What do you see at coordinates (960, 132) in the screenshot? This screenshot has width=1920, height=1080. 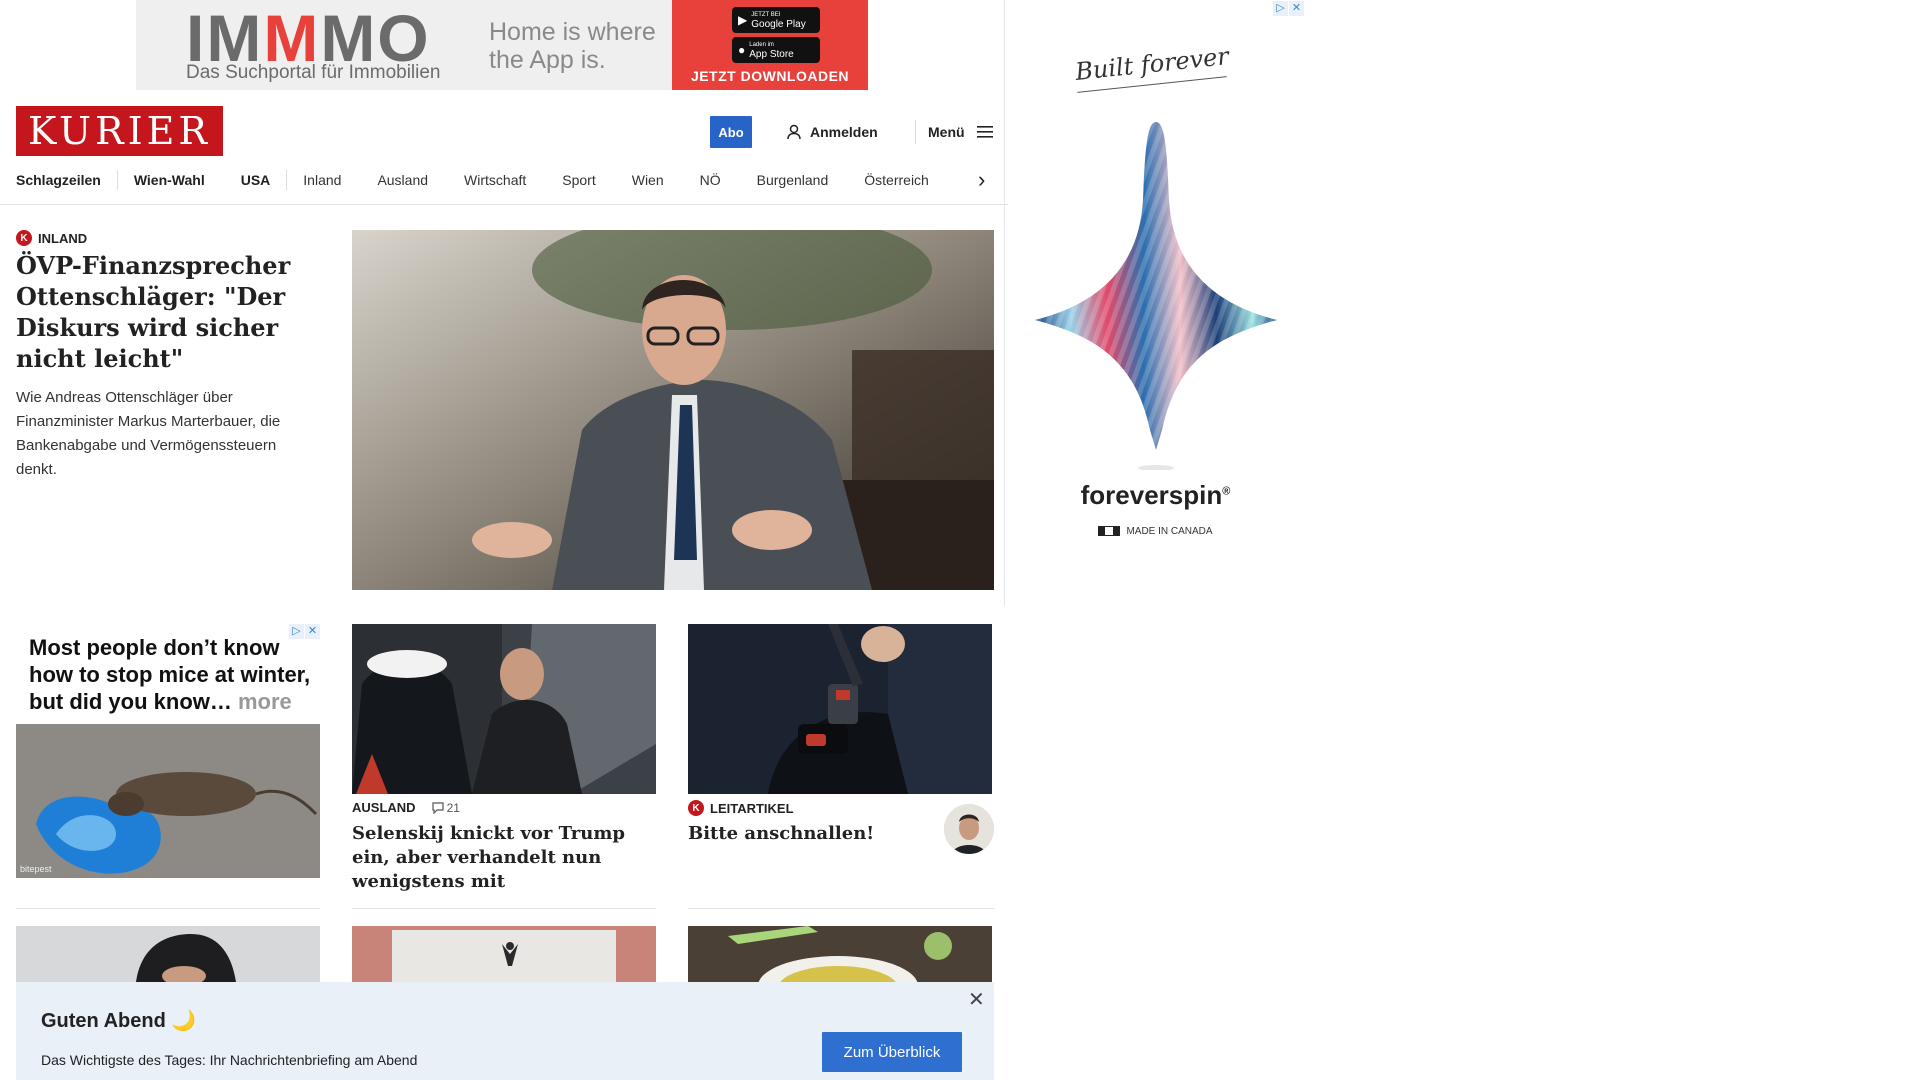 I see `menu-button: Menü` at bounding box center [960, 132].